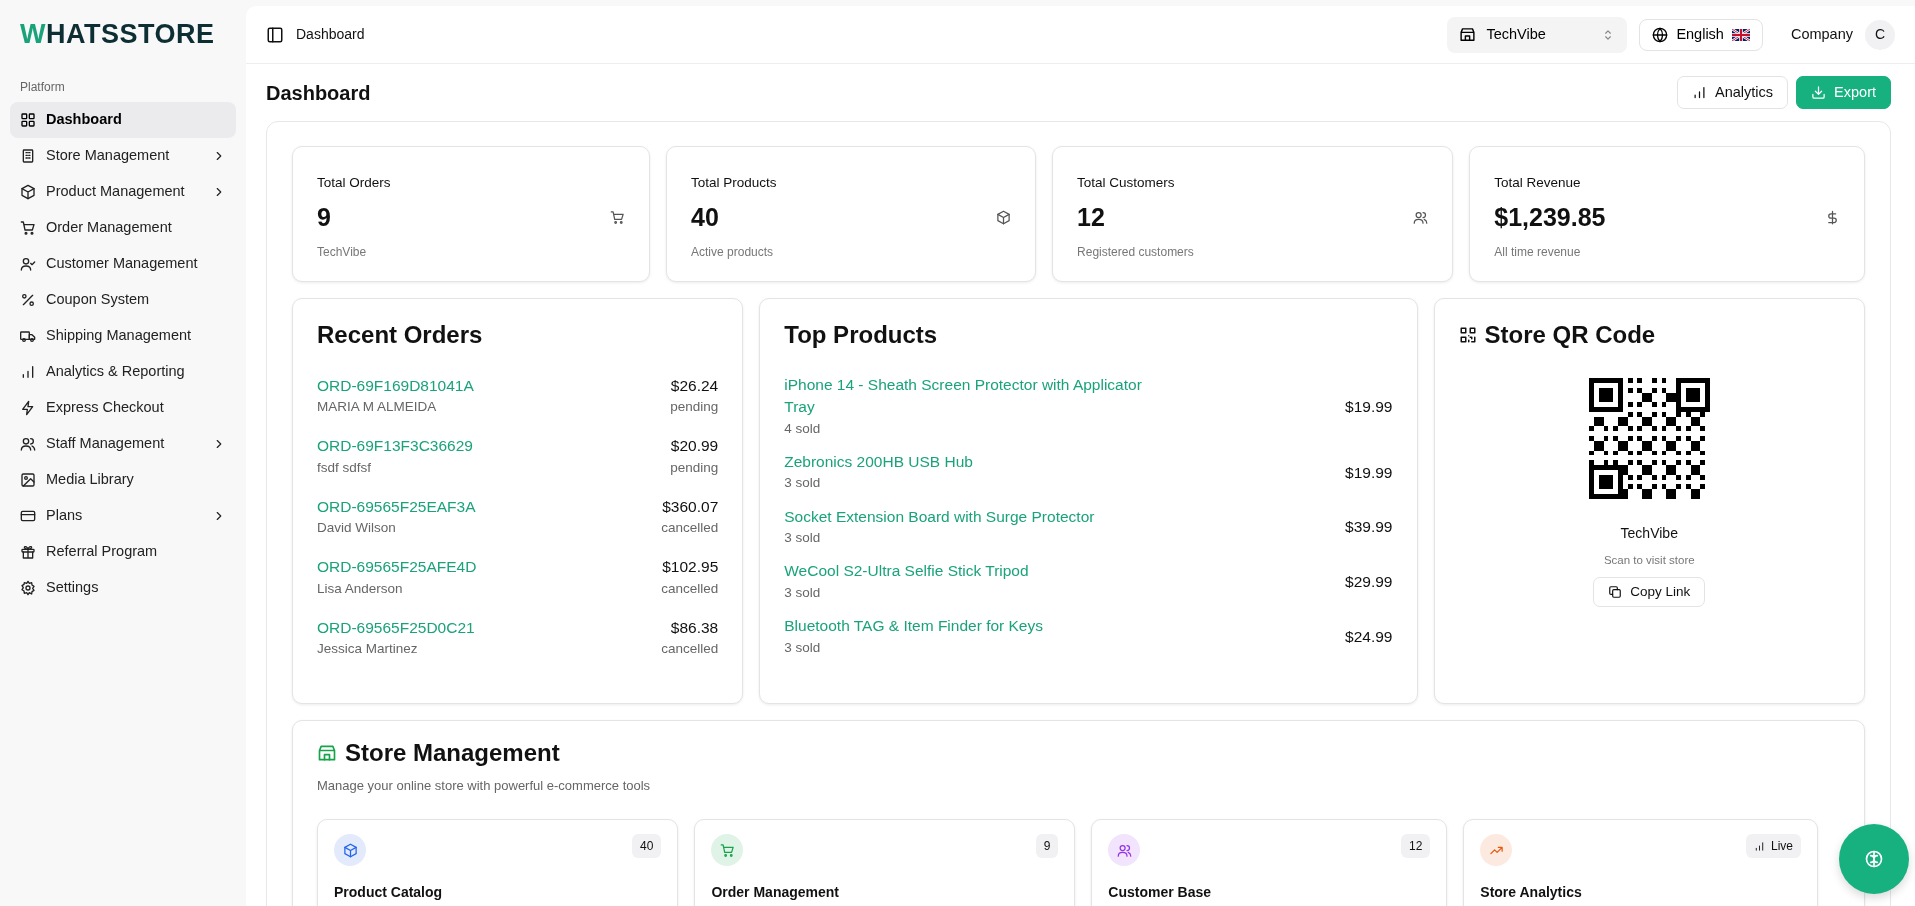 This screenshot has height=906, width=1915. I want to click on flag-icon, so click(1740, 34).